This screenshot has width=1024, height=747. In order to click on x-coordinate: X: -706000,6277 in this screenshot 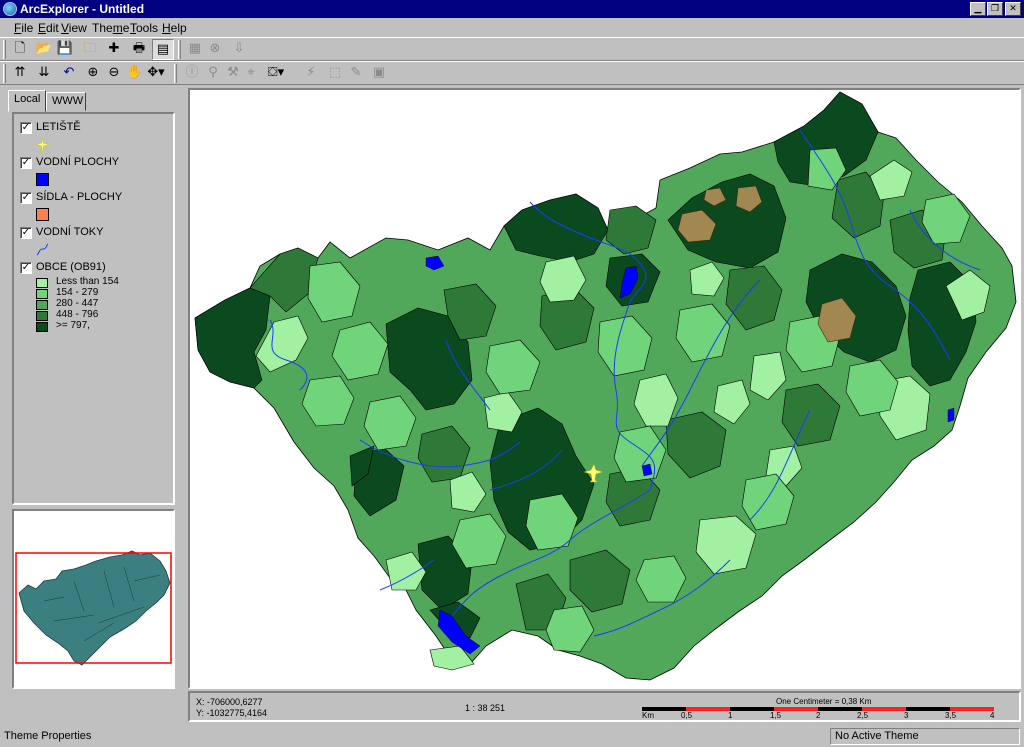, I will do `click(229, 702)`.